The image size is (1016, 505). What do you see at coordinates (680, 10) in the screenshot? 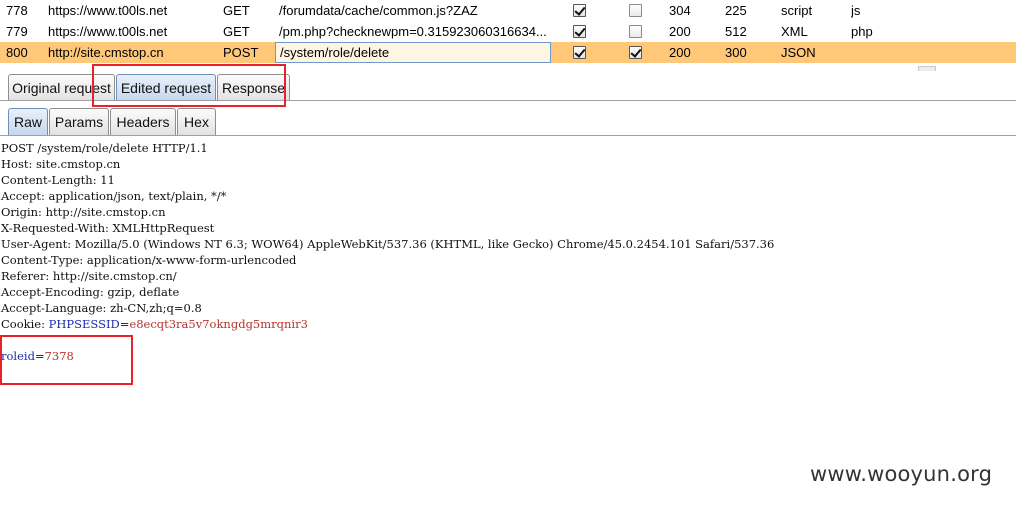
I see `row-status: 304` at bounding box center [680, 10].